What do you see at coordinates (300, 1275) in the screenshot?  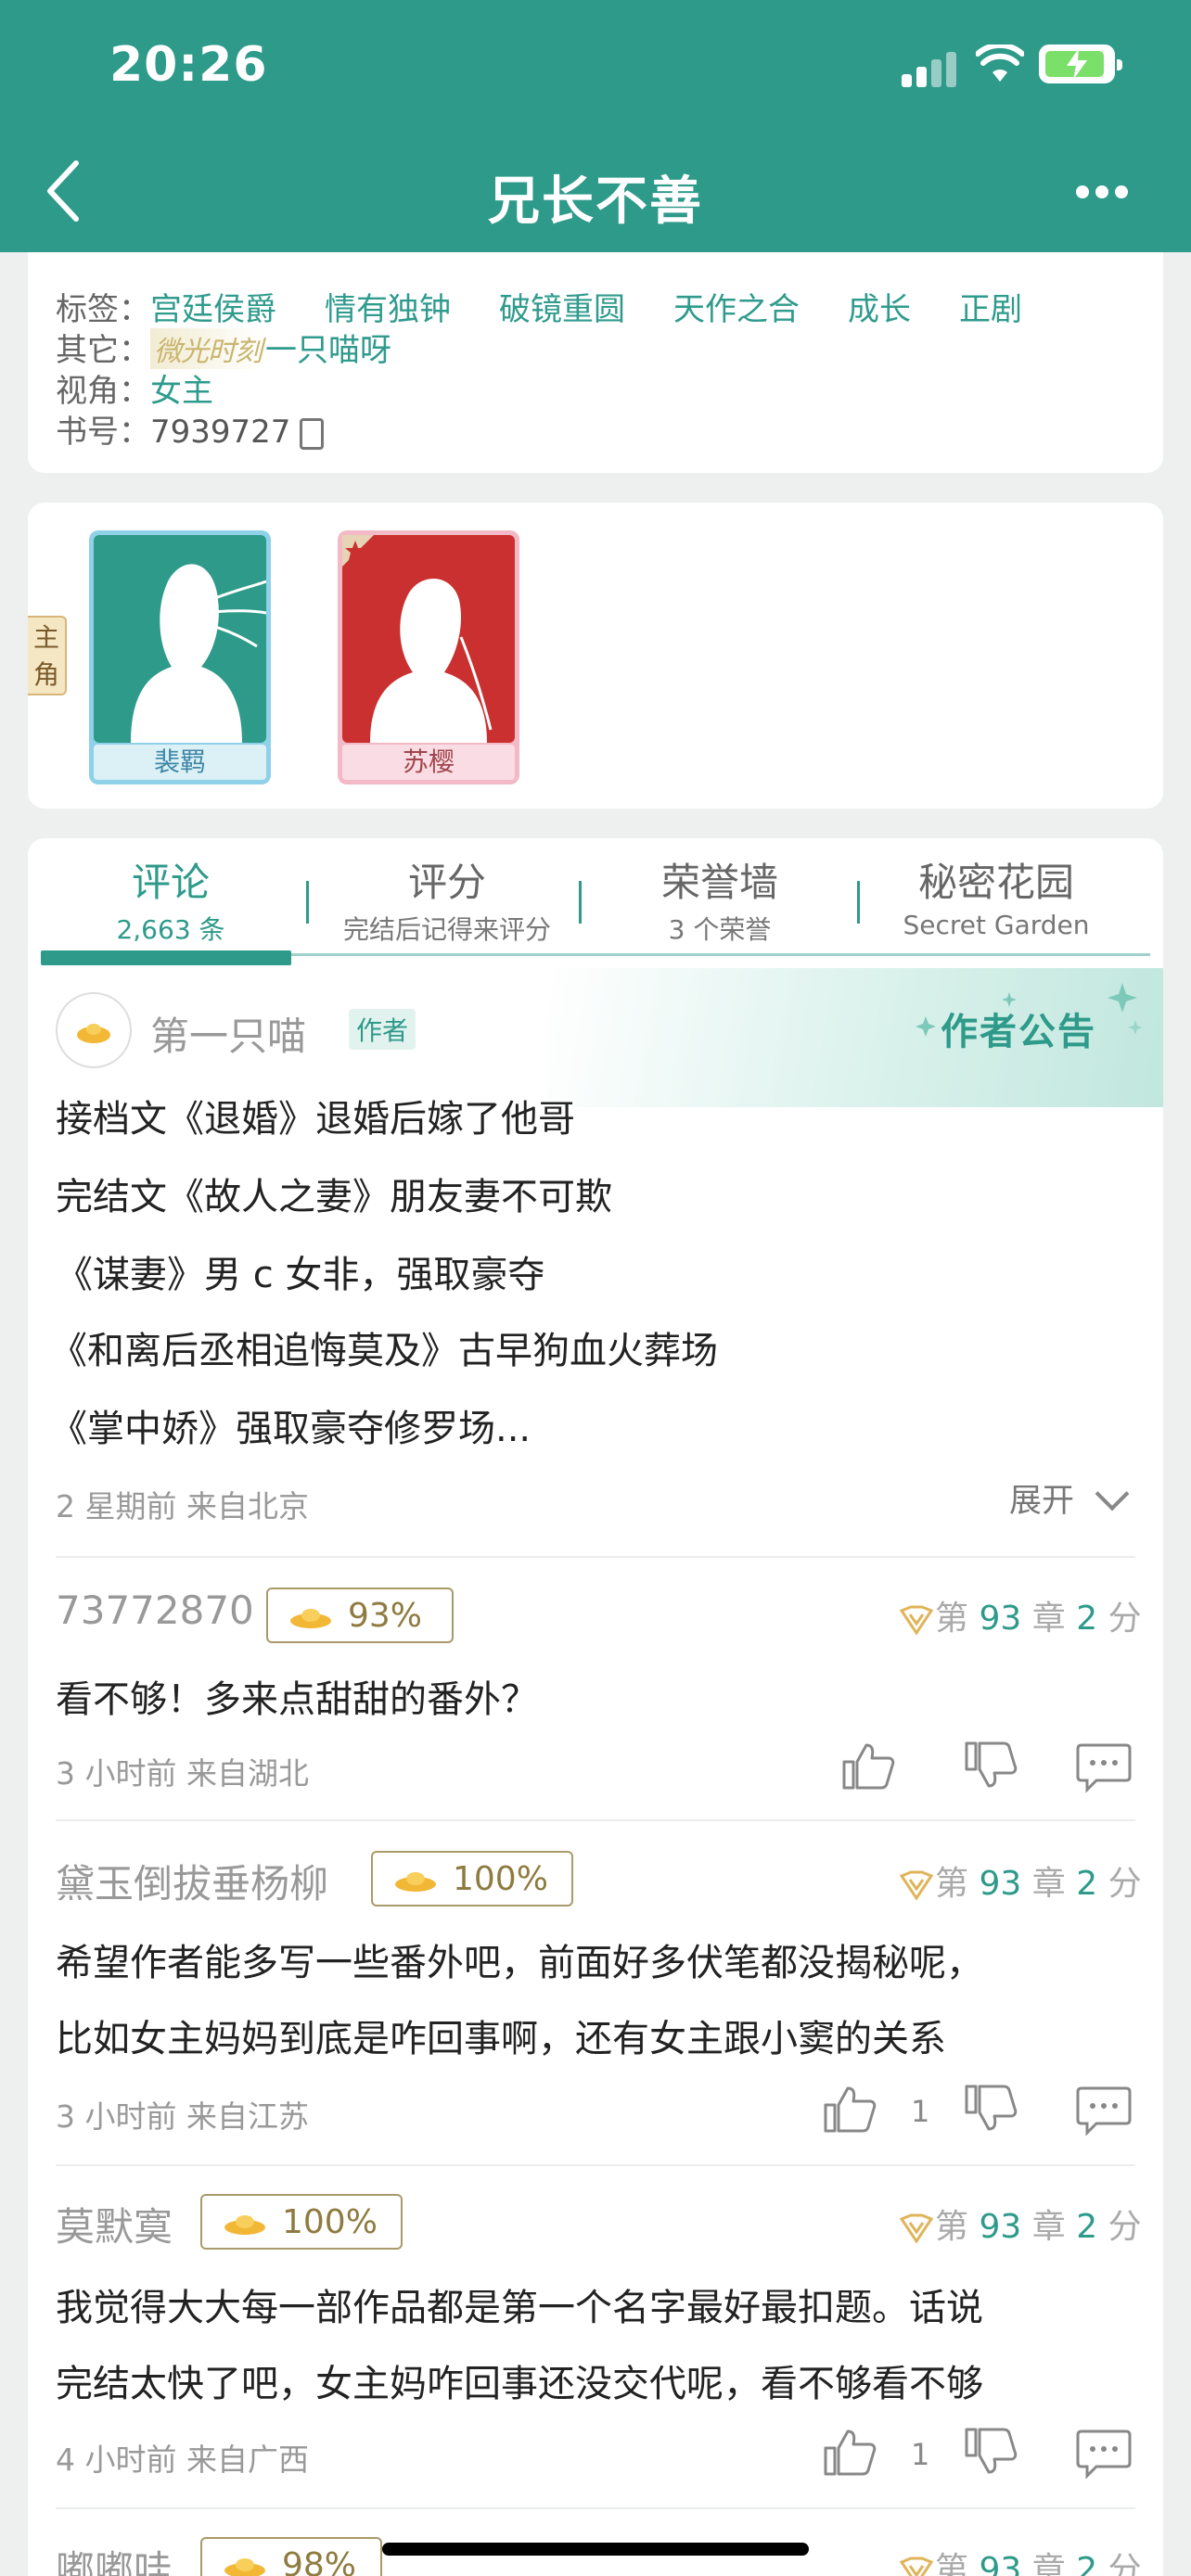 I see `announcement-line: 《谋妻》男 c 女非，强取豪夺` at bounding box center [300, 1275].